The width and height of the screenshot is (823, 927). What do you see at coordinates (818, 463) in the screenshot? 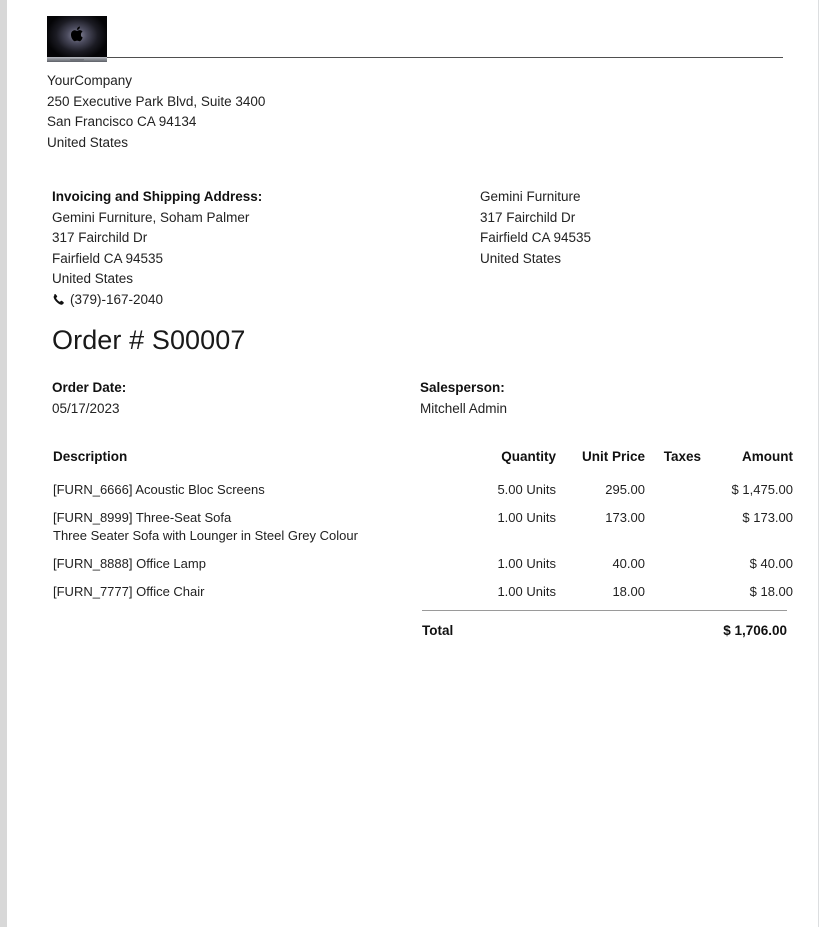
I see `viewer-right-edge-rule` at bounding box center [818, 463].